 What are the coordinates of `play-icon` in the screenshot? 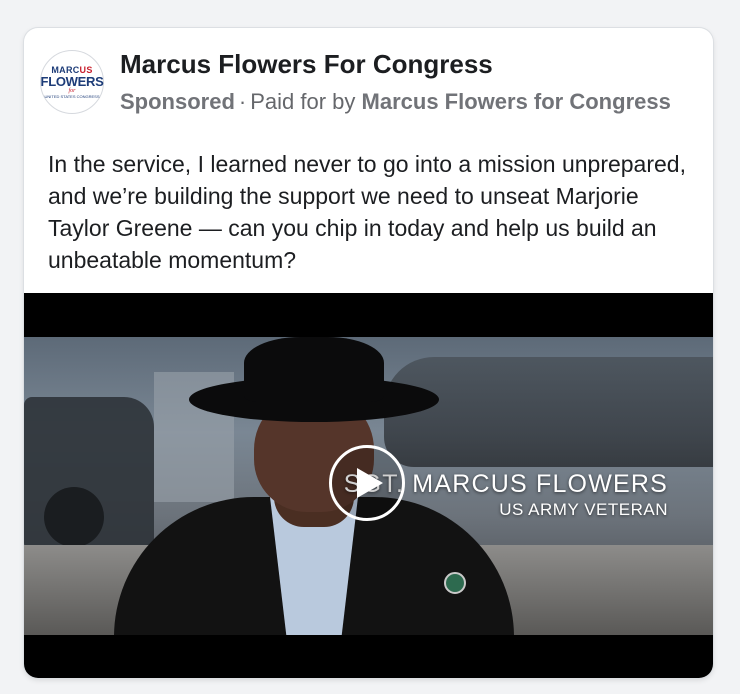 It's located at (370, 483).